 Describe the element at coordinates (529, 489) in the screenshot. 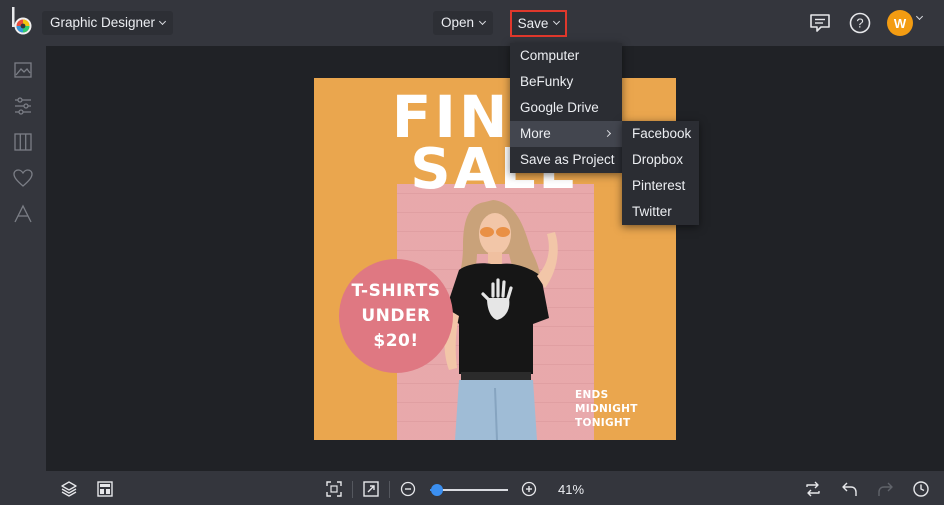

I see `zoom-in-icon` at that location.